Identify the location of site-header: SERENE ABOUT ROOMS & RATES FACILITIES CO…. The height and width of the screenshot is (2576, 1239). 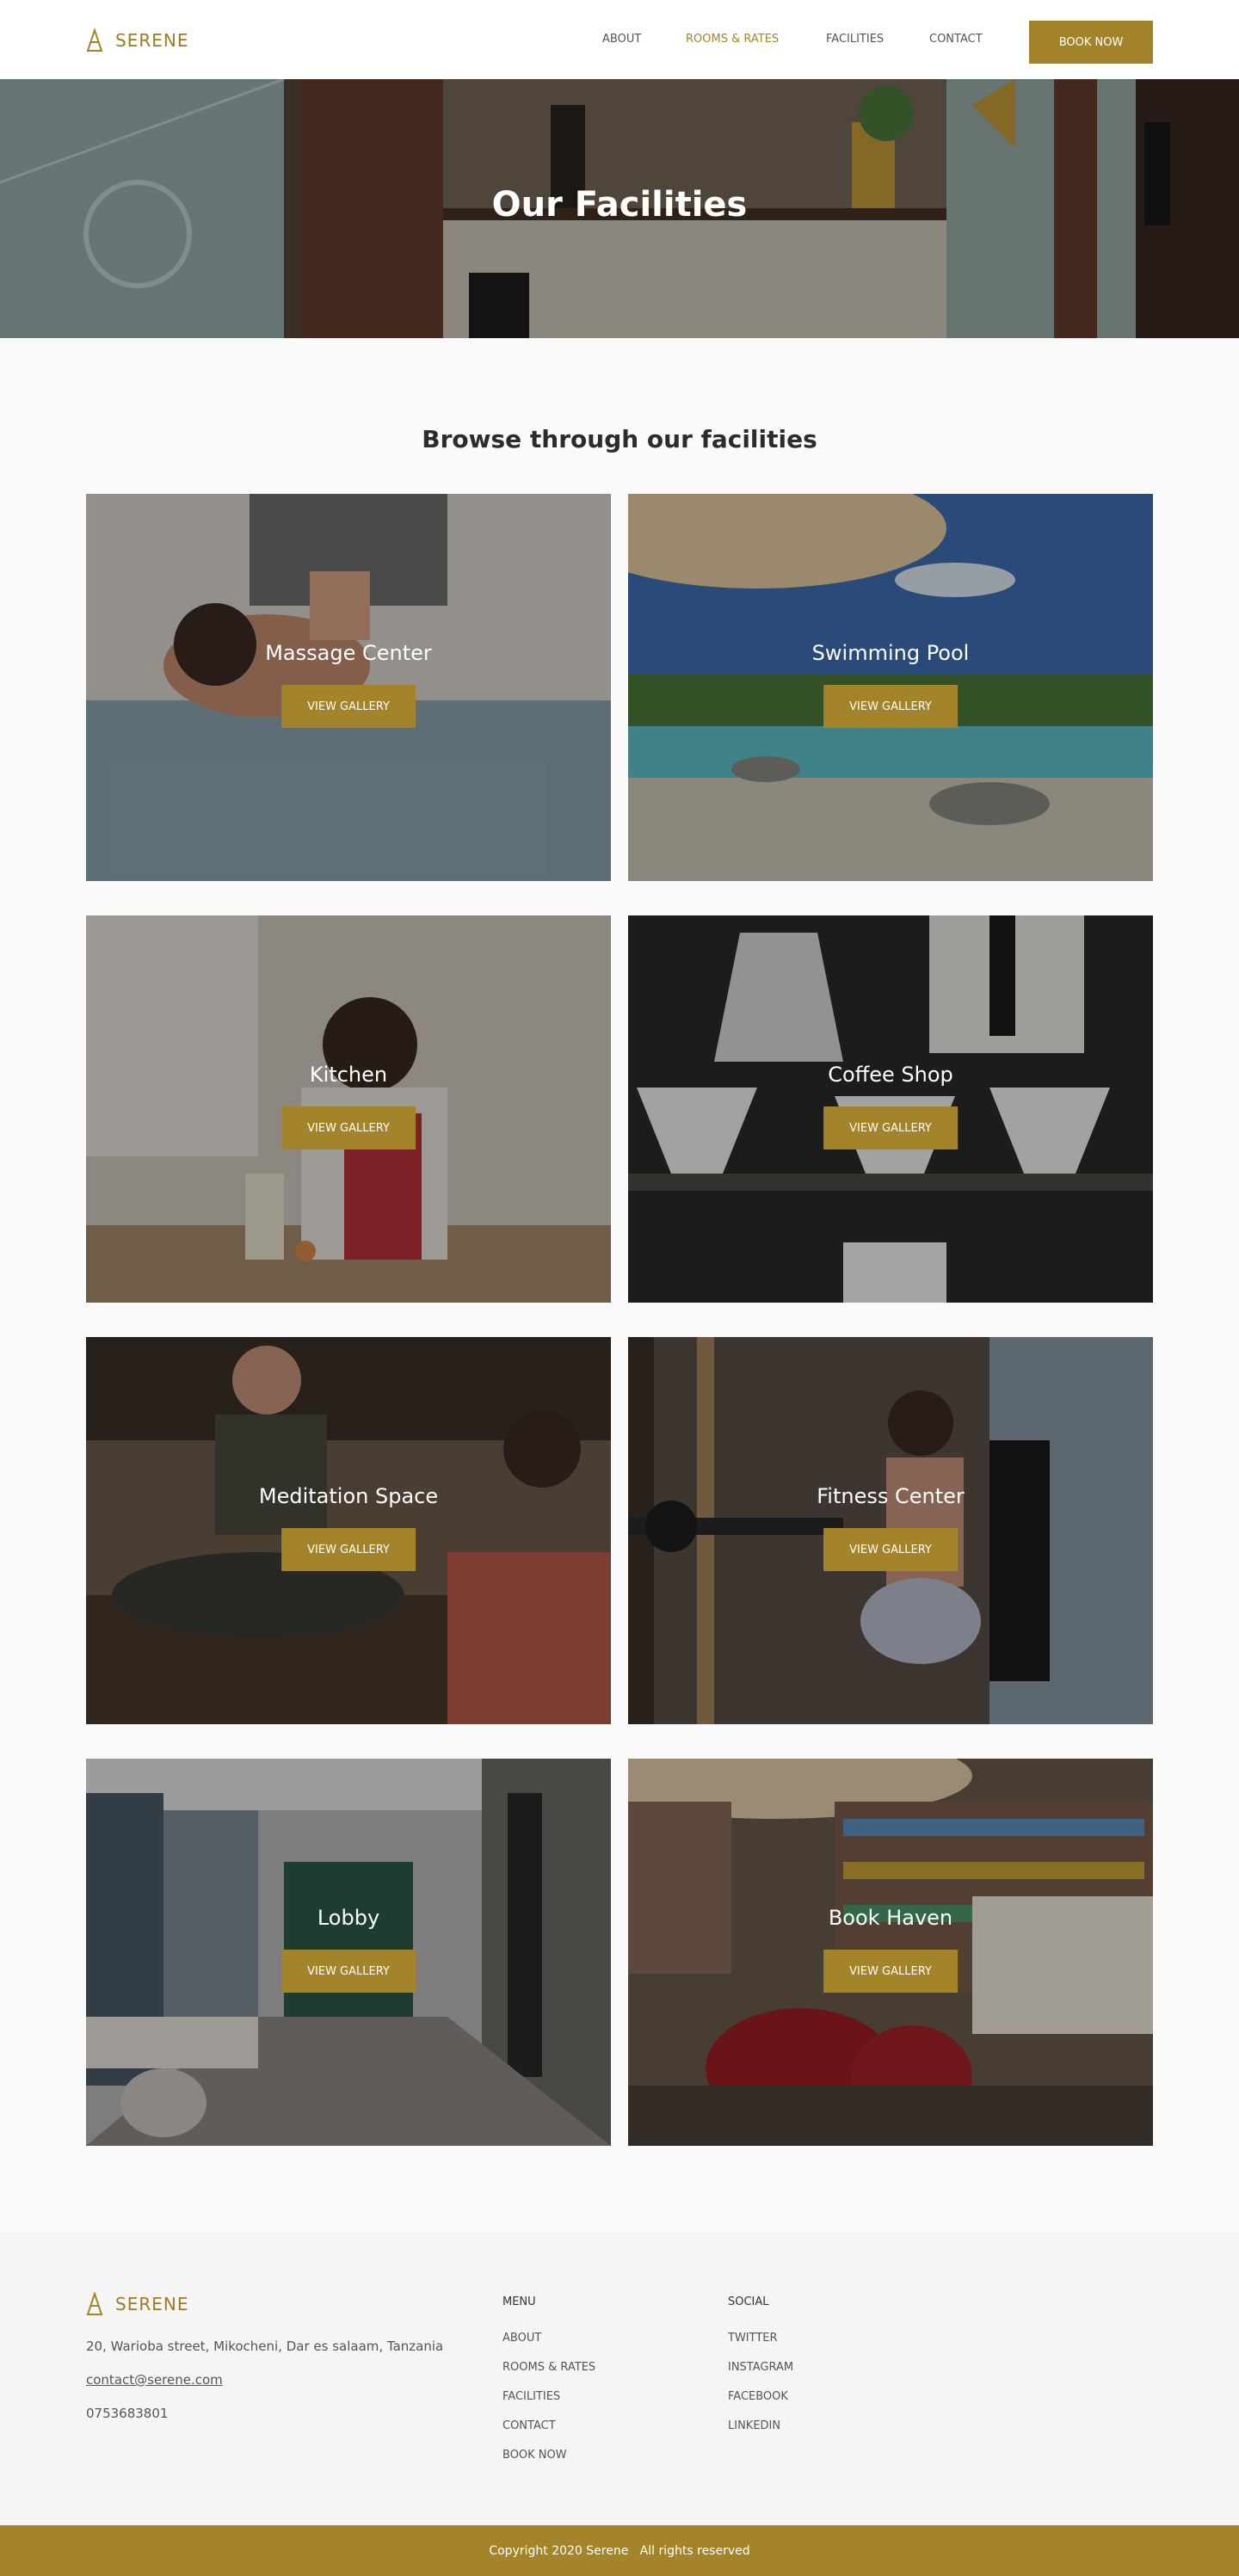
(619, 39).